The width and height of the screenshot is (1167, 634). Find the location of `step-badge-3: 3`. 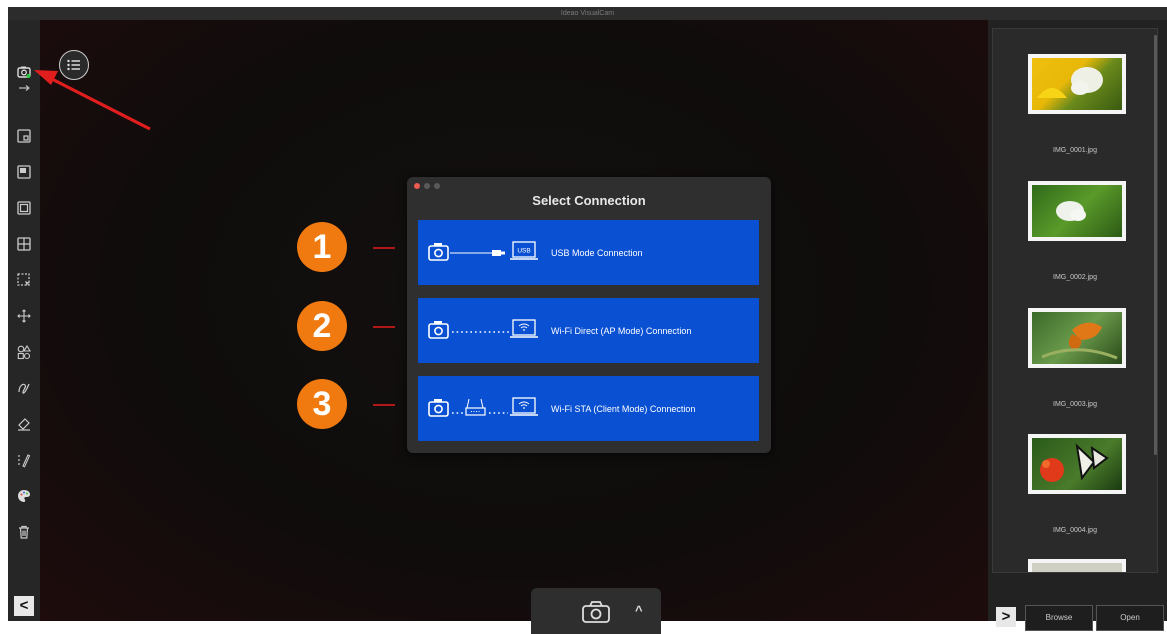

step-badge-3: 3 is located at coordinates (322, 404).